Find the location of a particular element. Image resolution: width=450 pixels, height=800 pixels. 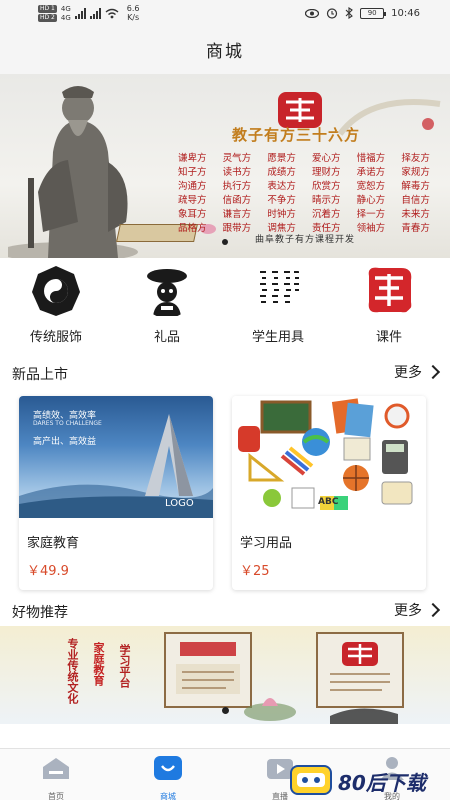

poem-phrase: 疏导方 is located at coordinates (192, 200).